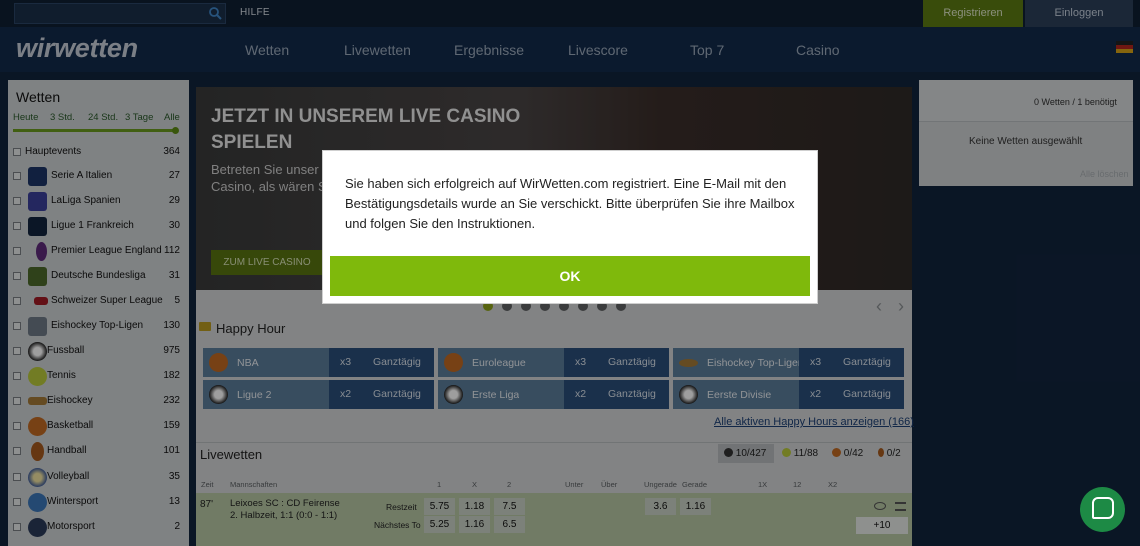 The height and width of the screenshot is (546, 1140). Describe the element at coordinates (570, 276) in the screenshot. I see `ok-button: OK` at that location.